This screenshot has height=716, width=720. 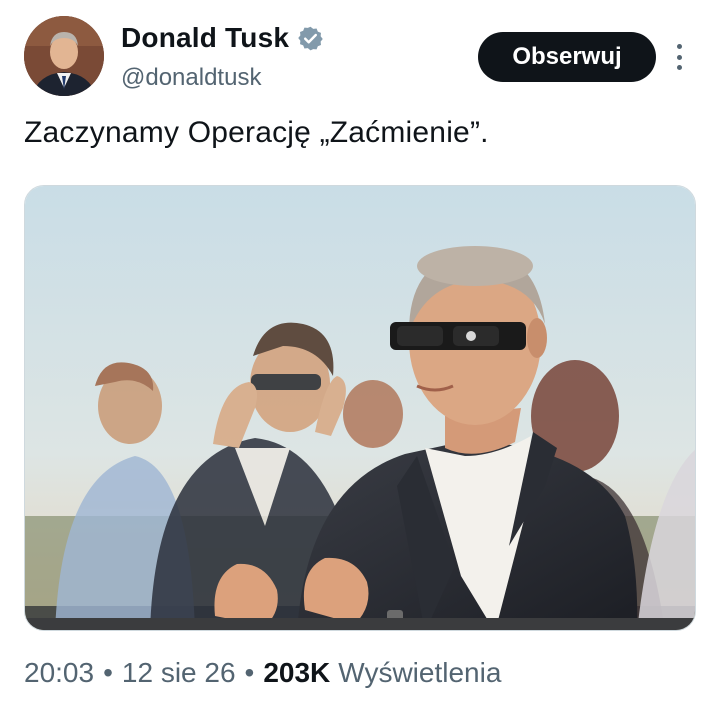 What do you see at coordinates (179, 673) in the screenshot?
I see `post-date: 12 sie 26` at bounding box center [179, 673].